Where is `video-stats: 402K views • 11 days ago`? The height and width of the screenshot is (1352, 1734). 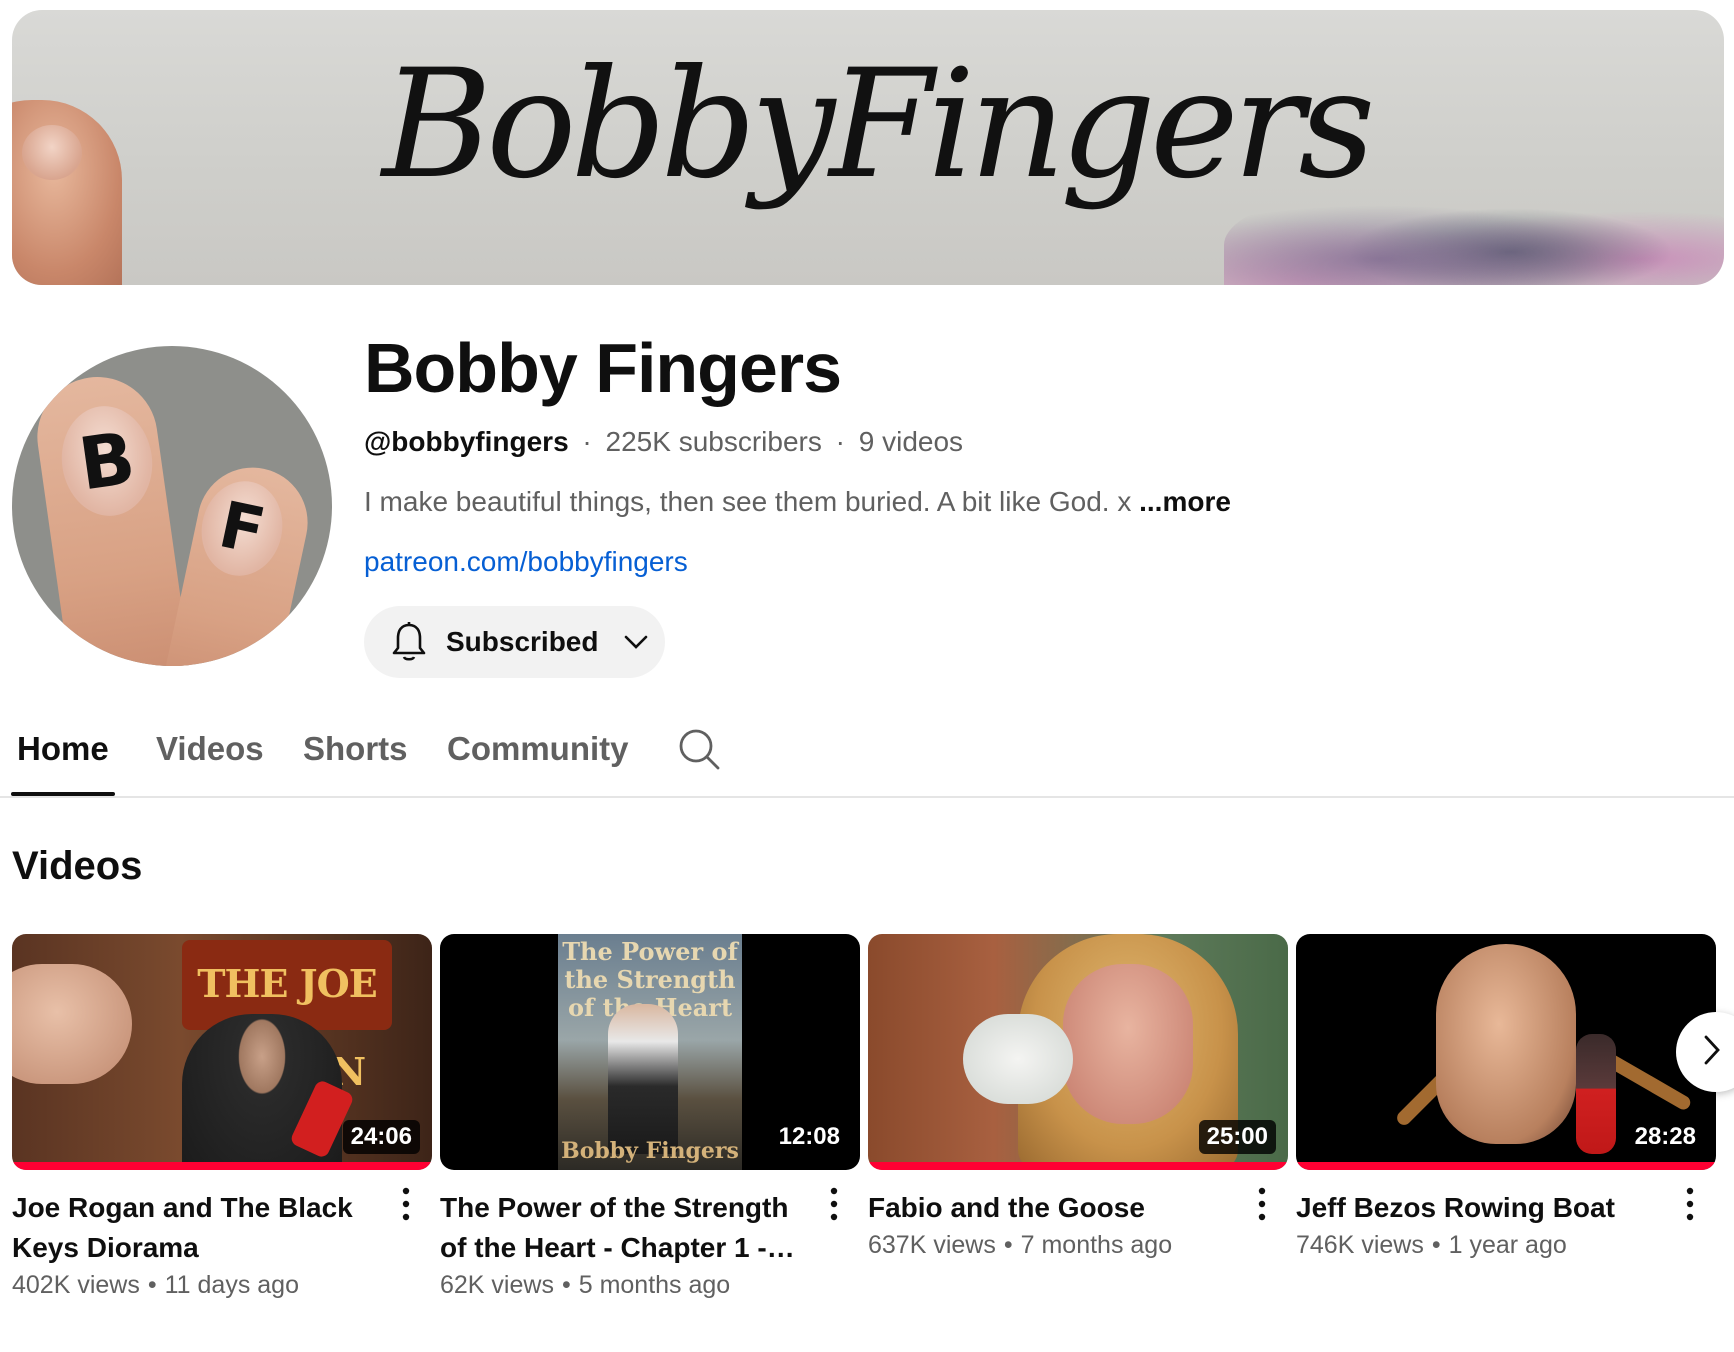 video-stats: 402K views • 11 days ago is located at coordinates (155, 1285).